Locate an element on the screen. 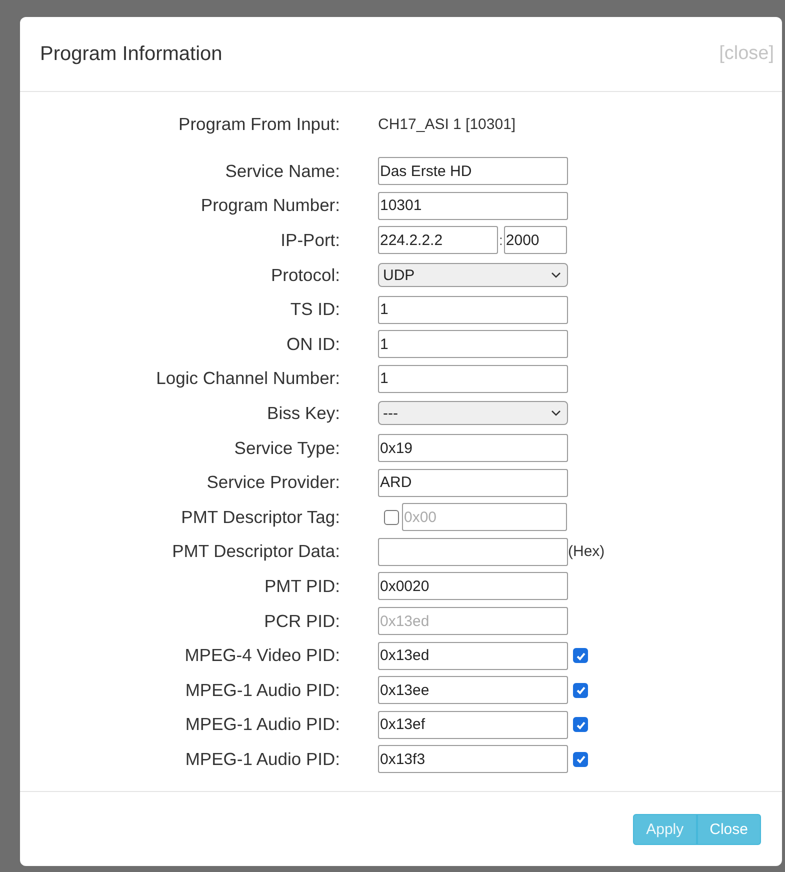  dialog-title: Program Information is located at coordinates (131, 54).